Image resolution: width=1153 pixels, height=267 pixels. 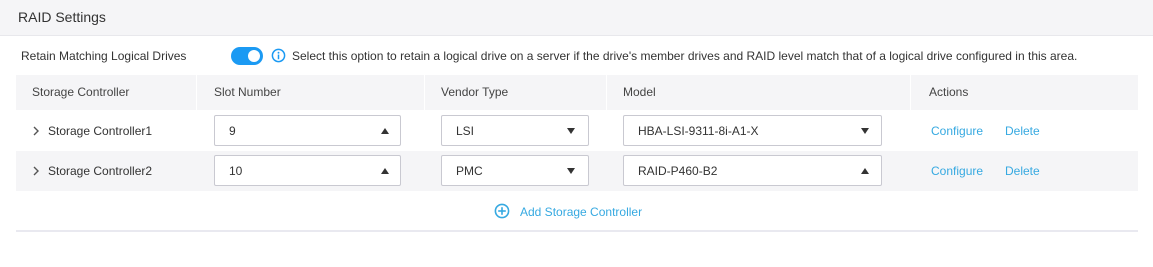 I want to click on header-slot-number: Slot Number, so click(x=247, y=92).